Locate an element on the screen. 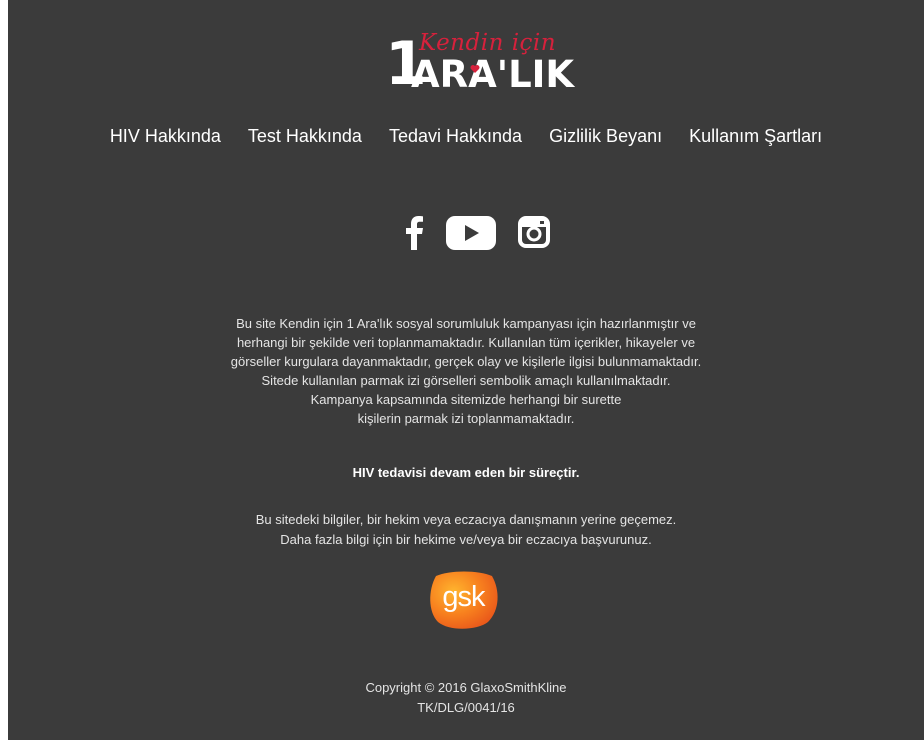 This screenshot has height=740, width=924. nav-link-test: Test Hakkında is located at coordinates (305, 136).